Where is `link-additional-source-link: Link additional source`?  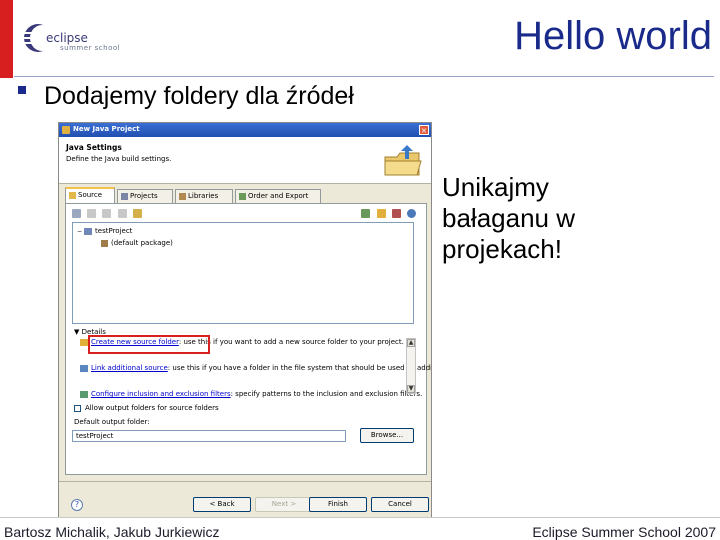
link-additional-source-link: Link additional source is located at coordinates (129, 368).